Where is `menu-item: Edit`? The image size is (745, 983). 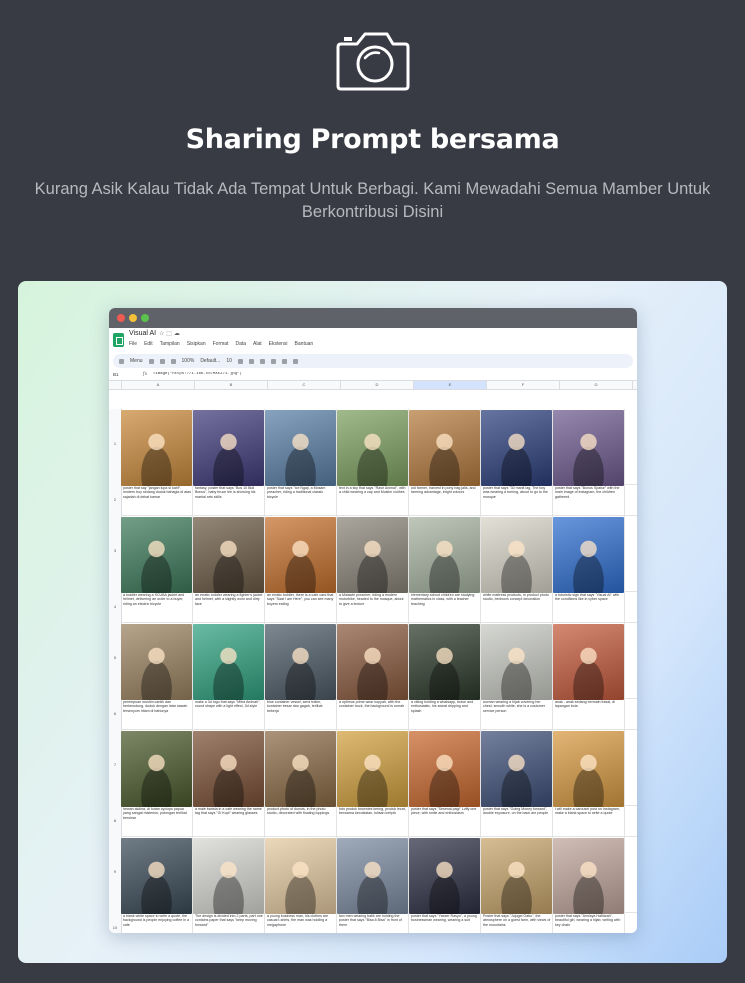
menu-item: Edit is located at coordinates (148, 344).